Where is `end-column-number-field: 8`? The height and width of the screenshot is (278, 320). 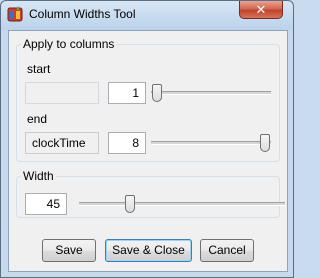 end-column-number-field: 8 is located at coordinates (127, 143).